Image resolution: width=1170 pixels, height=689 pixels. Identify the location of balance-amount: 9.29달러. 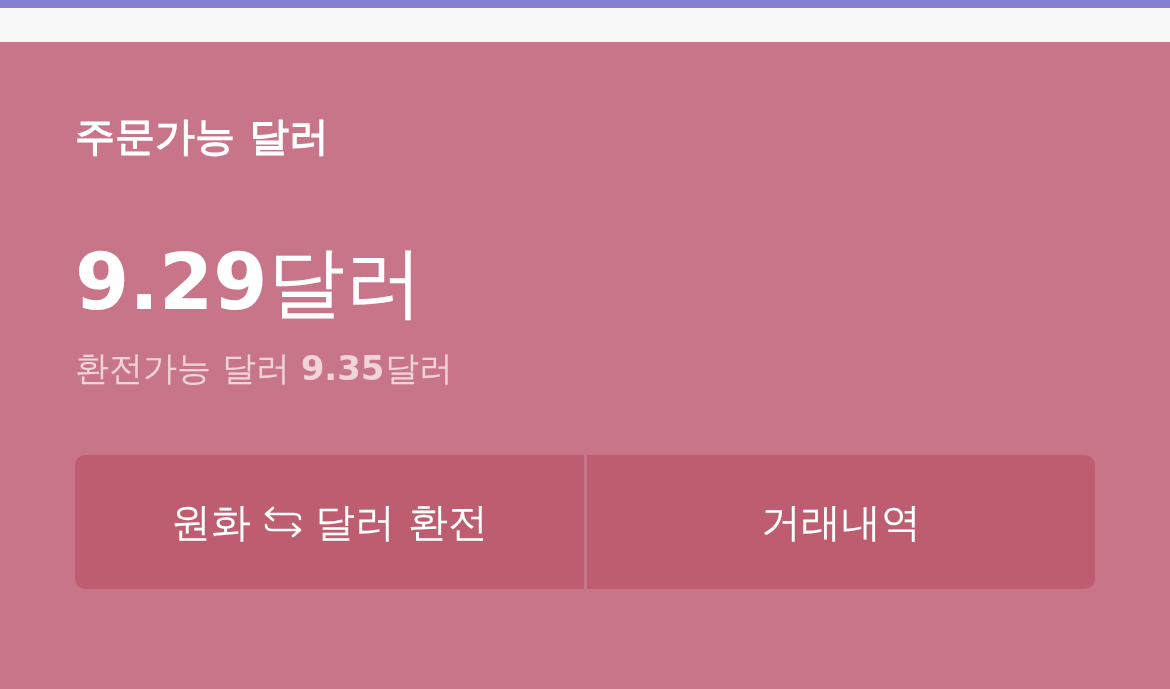
(250, 283).